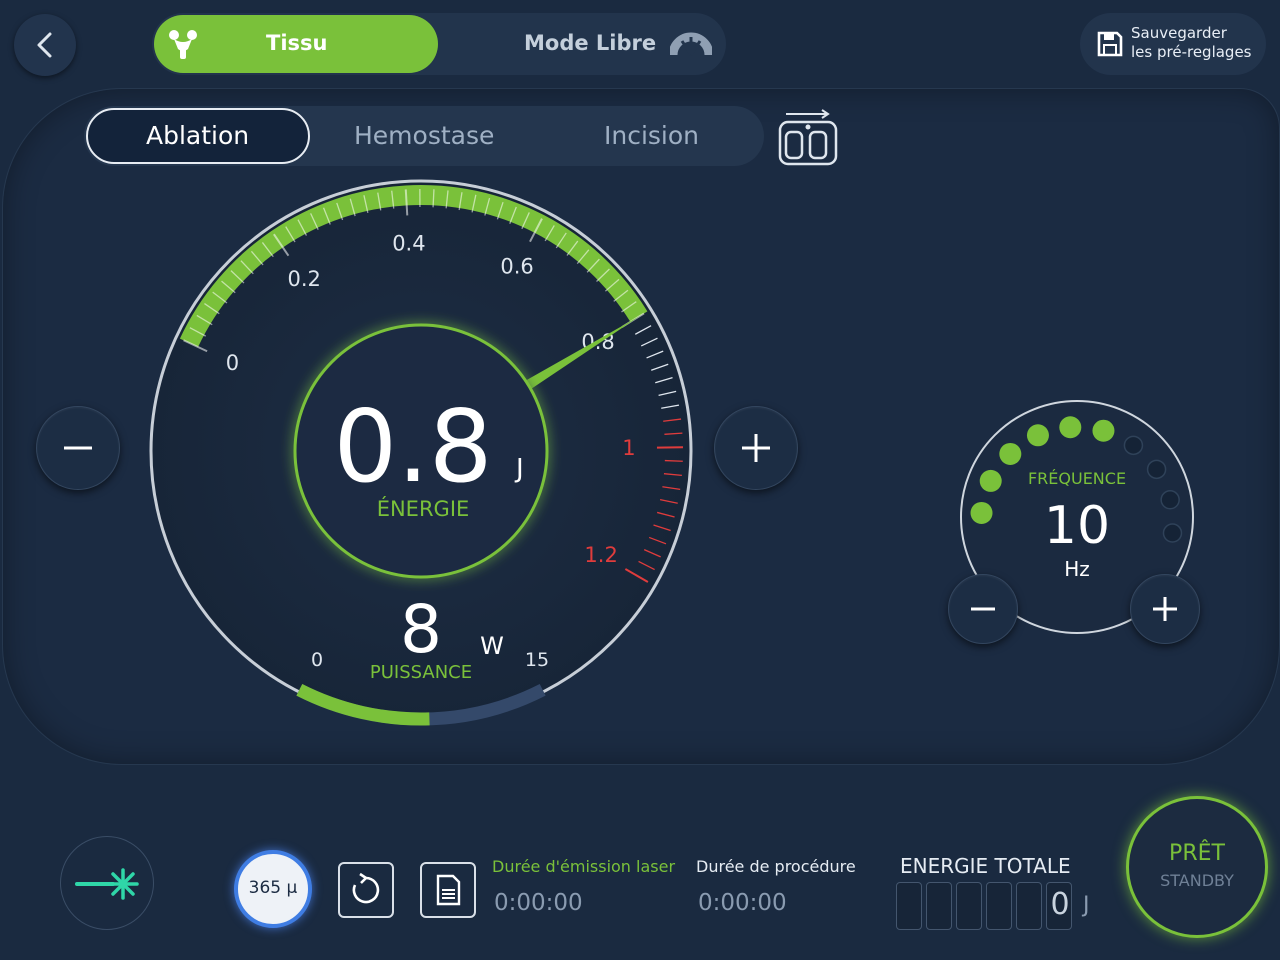 This screenshot has width=1280, height=960. I want to click on save-presets-button: Sauvegarder les pré-reglages, so click(1173, 44).